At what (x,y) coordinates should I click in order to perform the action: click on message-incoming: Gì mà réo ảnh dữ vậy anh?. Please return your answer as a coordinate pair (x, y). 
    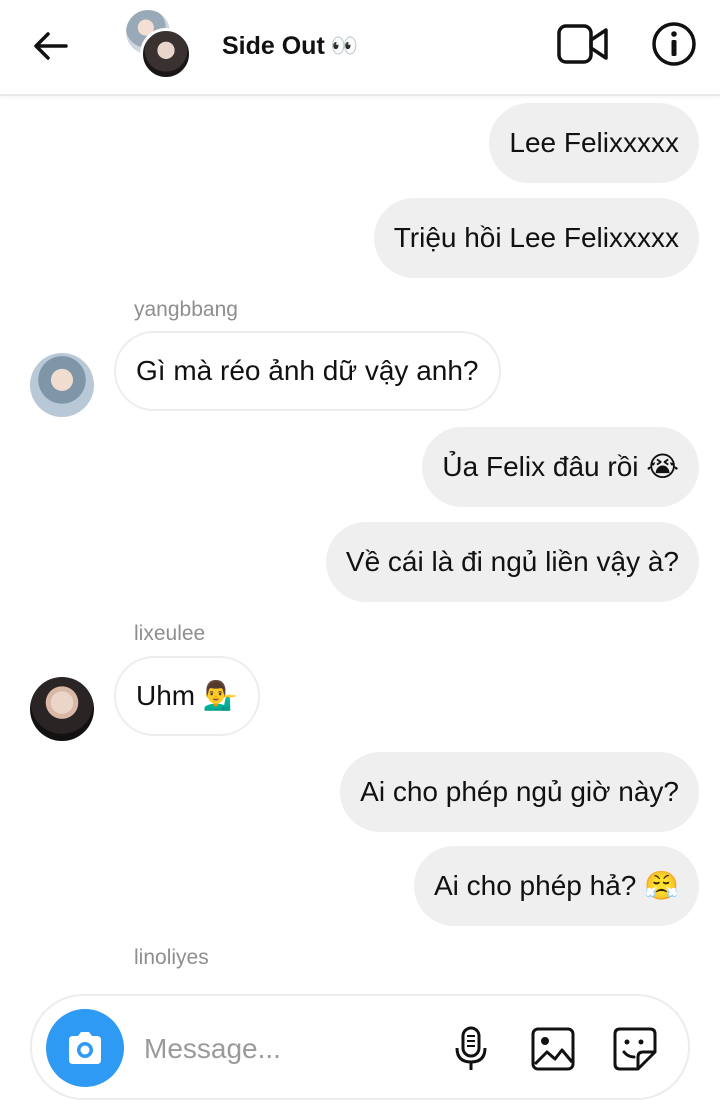
    Looking at the image, I should click on (307, 371).